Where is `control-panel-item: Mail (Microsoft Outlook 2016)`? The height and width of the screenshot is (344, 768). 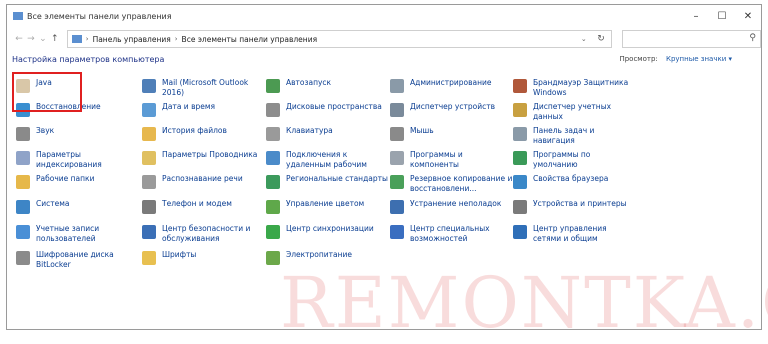 control-panel-item: Mail (Microsoft Outlook 2016) is located at coordinates (204, 88).